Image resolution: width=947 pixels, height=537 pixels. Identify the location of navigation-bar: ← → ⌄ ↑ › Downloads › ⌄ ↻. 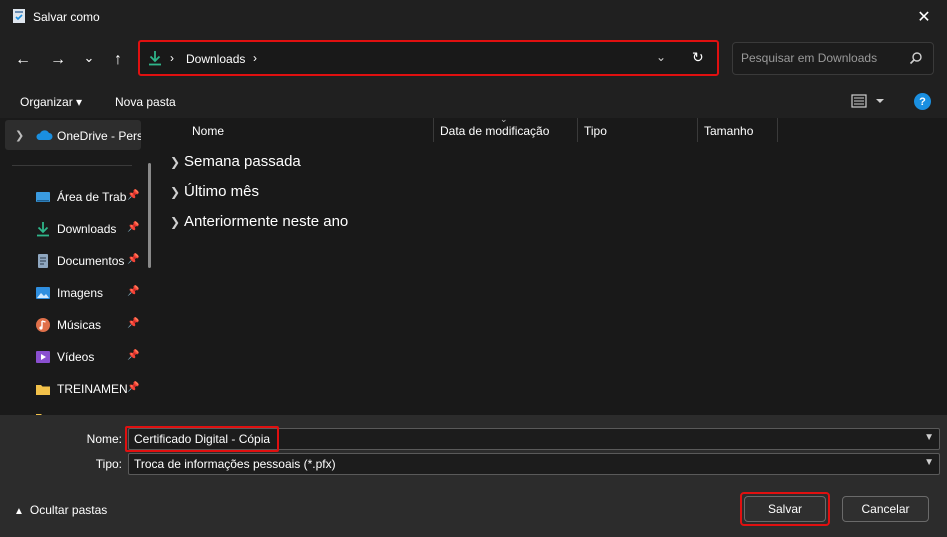
(473, 60).